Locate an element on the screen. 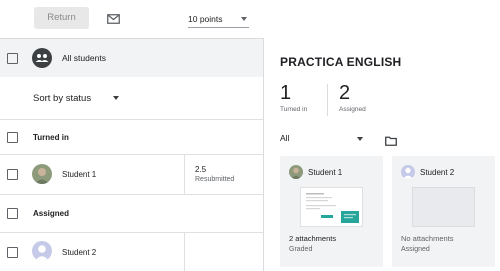 The height and width of the screenshot is (271, 500). empty-thumbnail is located at coordinates (443, 207).